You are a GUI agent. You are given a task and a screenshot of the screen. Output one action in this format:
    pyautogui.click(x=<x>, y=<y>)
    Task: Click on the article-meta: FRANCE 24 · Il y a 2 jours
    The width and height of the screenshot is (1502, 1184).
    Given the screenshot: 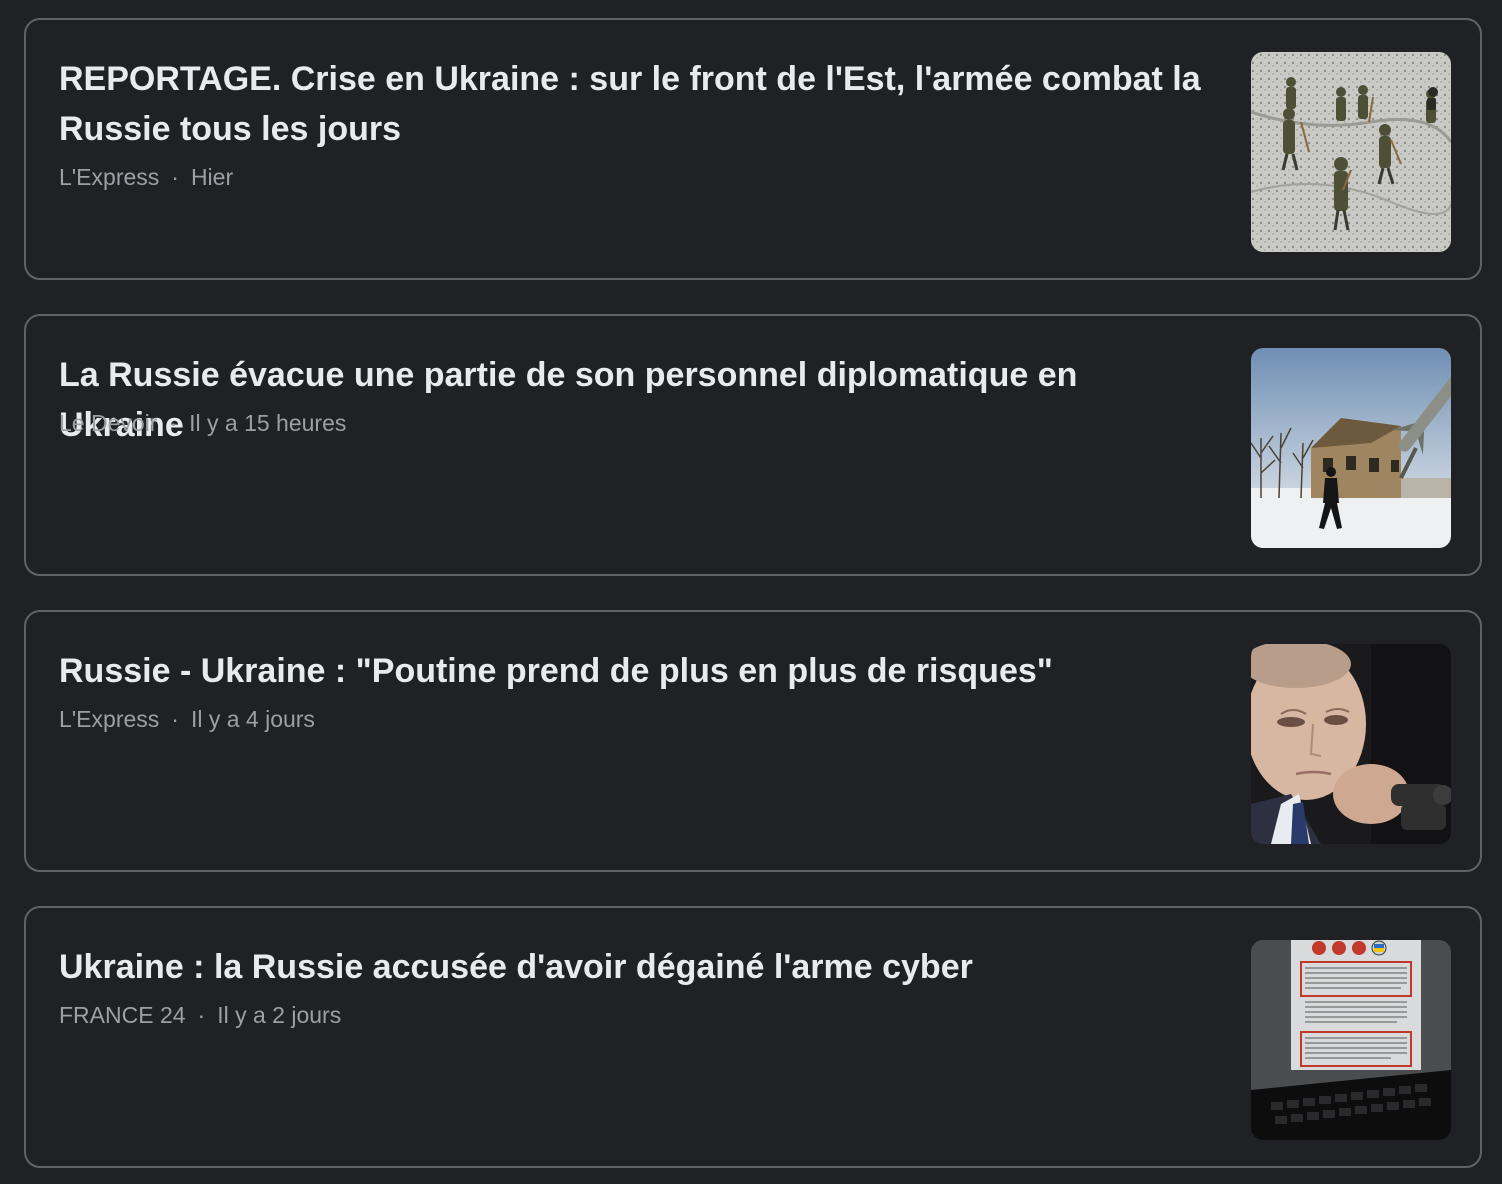 What is the action you would take?
    pyautogui.click(x=200, y=1015)
    